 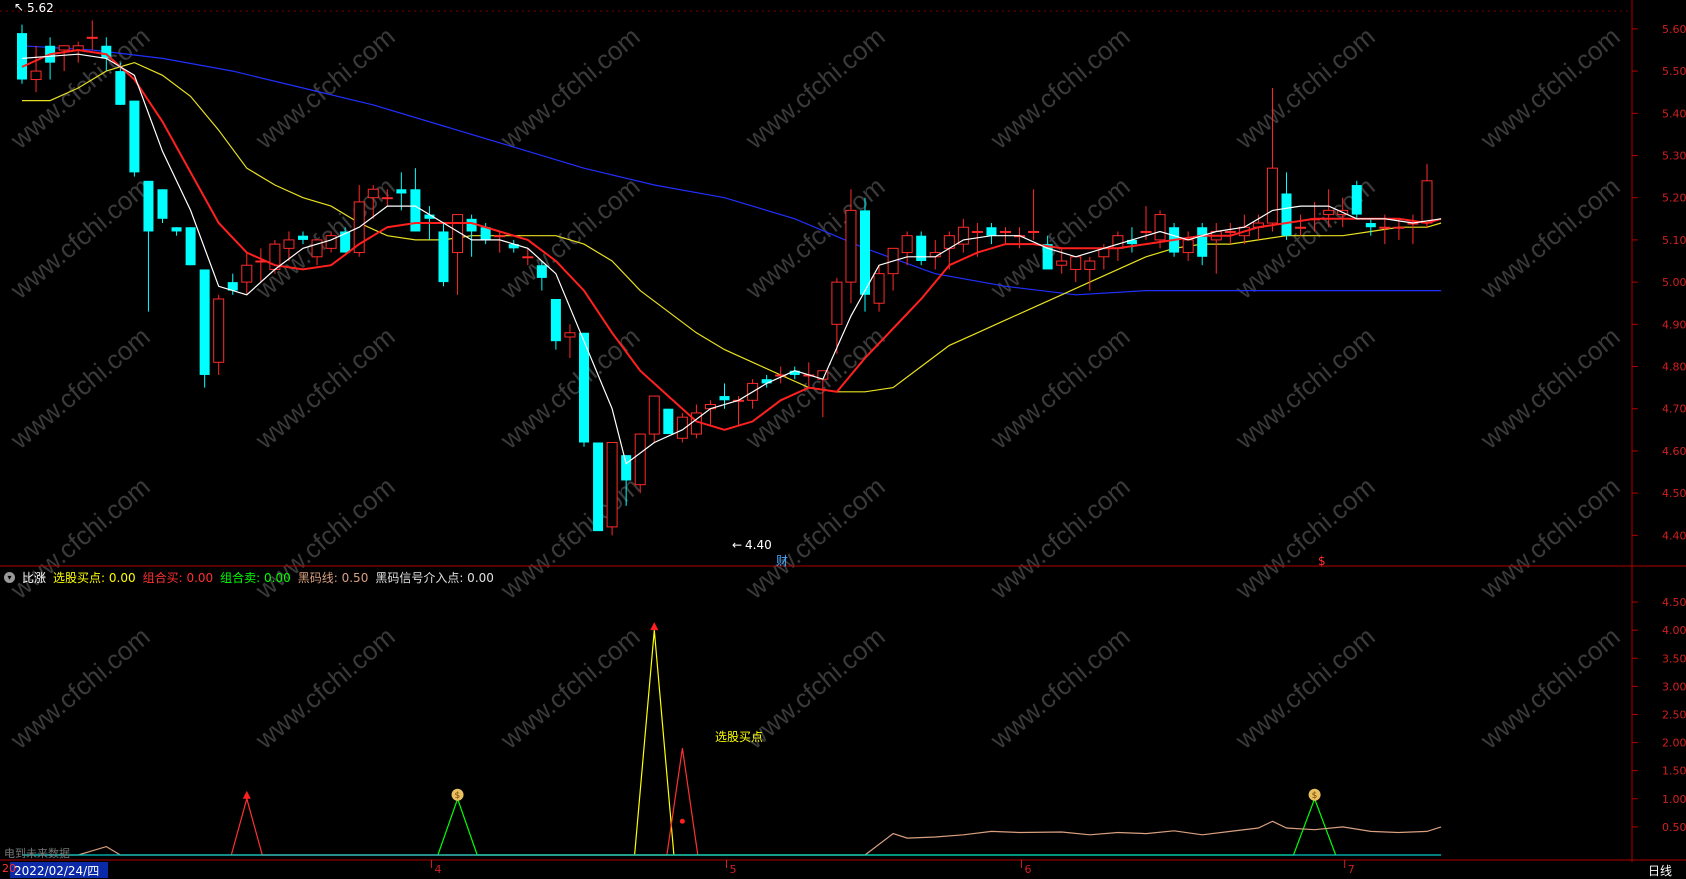 What do you see at coordinates (758, 545) in the screenshot?
I see `low-price-value: 4.40` at bounding box center [758, 545].